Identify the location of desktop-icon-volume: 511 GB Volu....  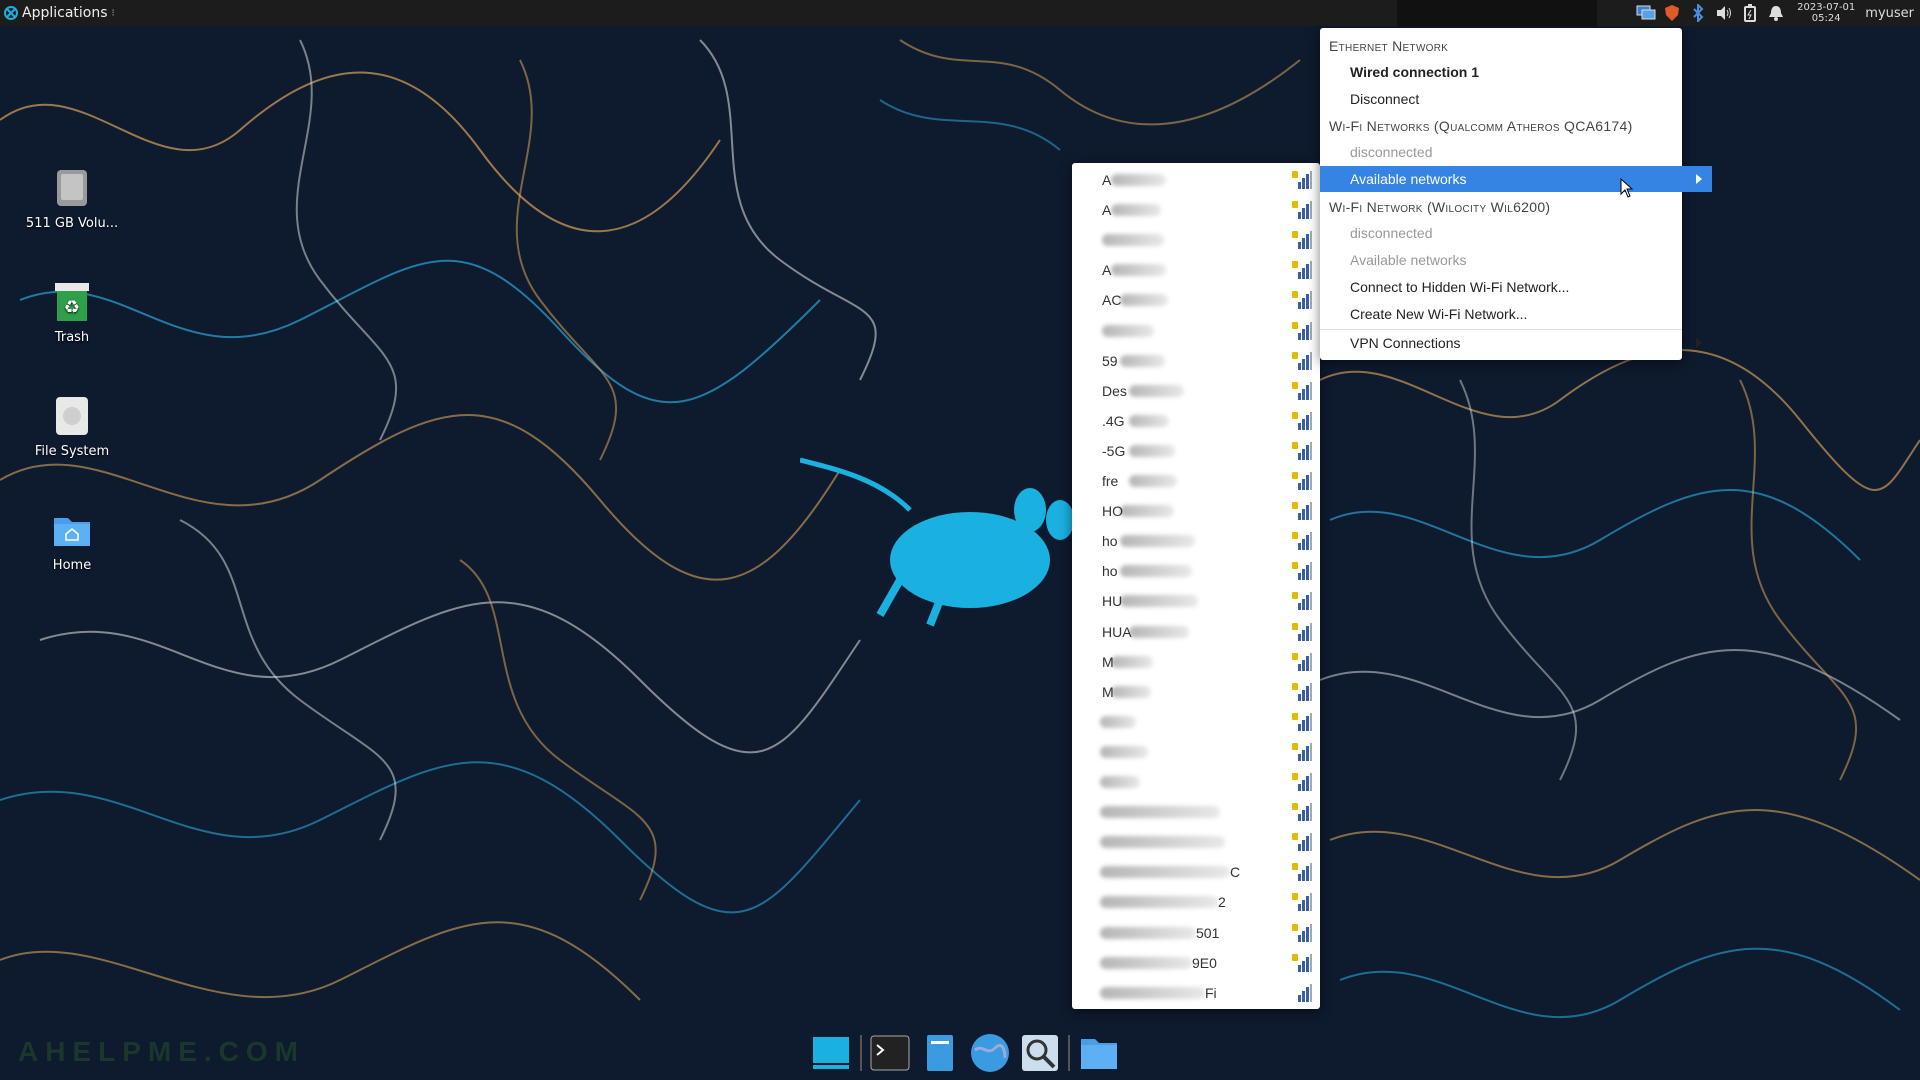
(72, 198).